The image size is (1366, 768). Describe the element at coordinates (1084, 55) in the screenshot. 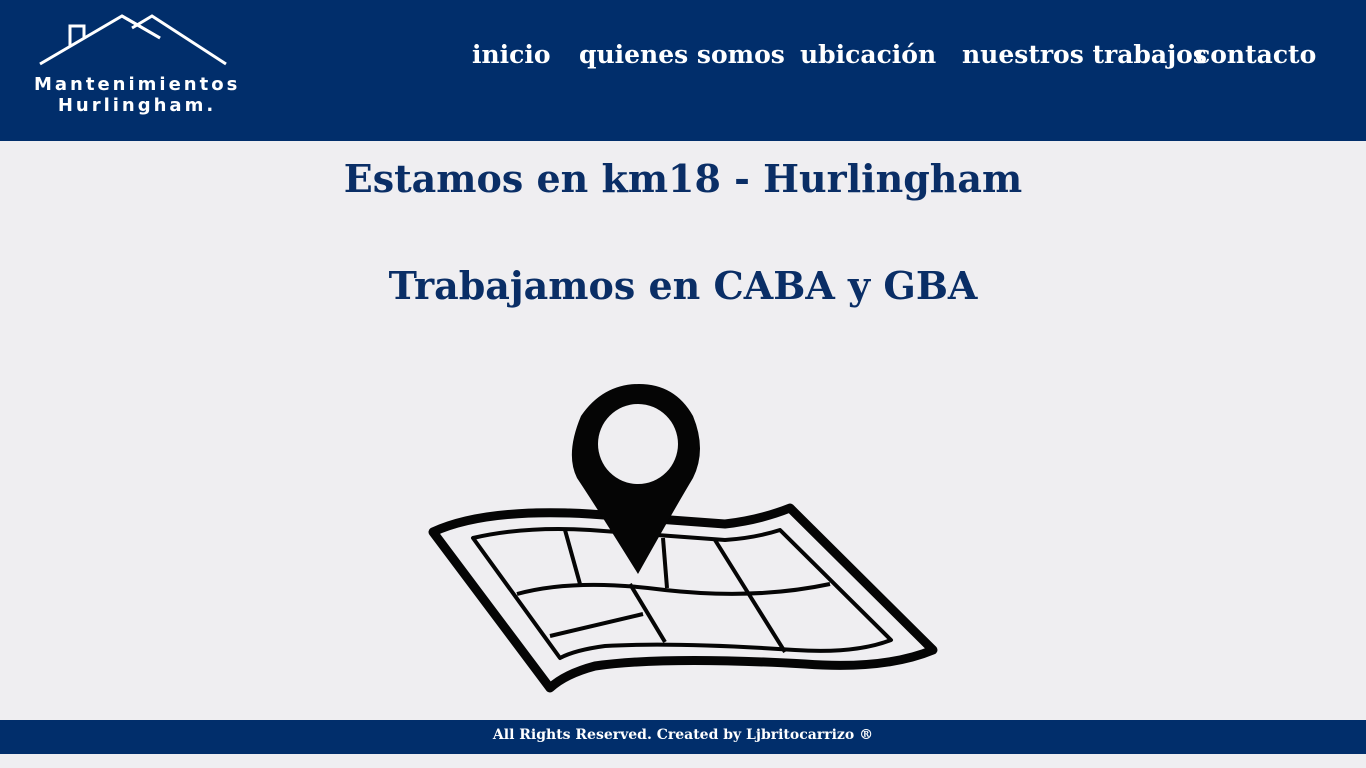

I see `nav-item-nuestros-trabajos: nuestros trabajos` at that location.